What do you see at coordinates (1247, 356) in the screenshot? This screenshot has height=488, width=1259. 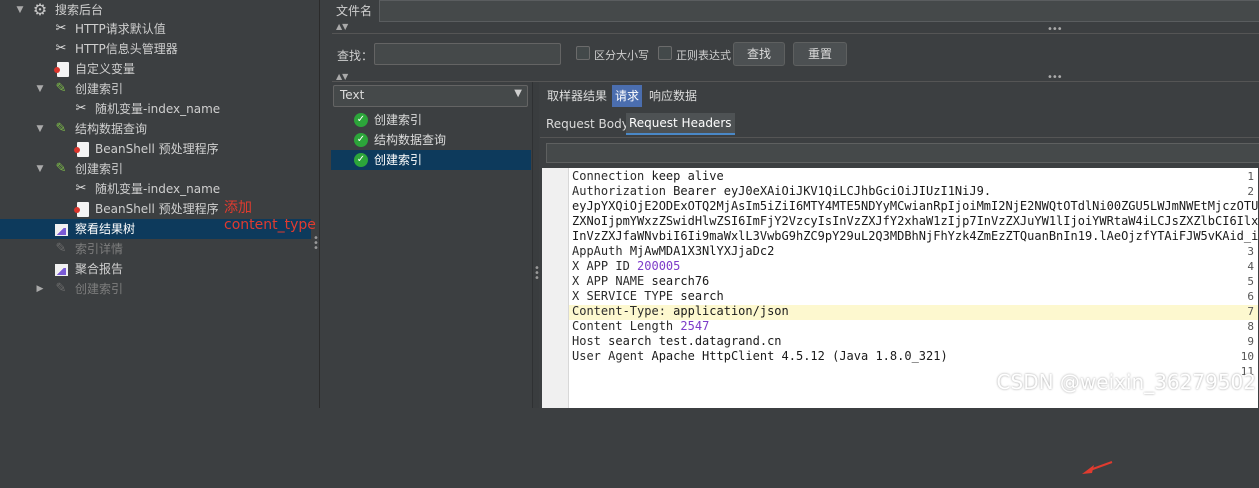 I see `line-number: 10` at bounding box center [1247, 356].